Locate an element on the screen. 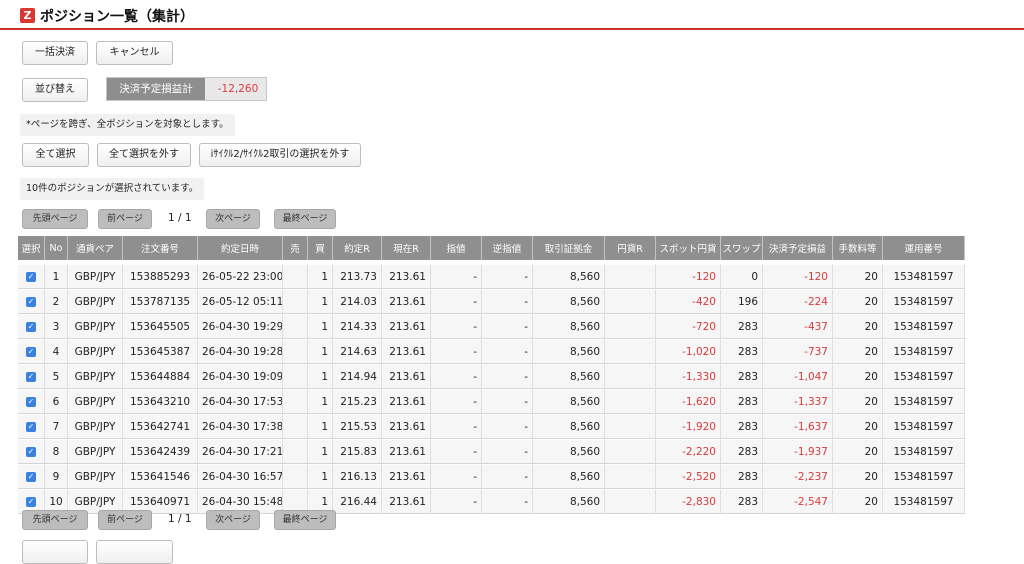 The width and height of the screenshot is (1024, 564). table-cell-time: 26-04-30 19:09 is located at coordinates (240, 376).